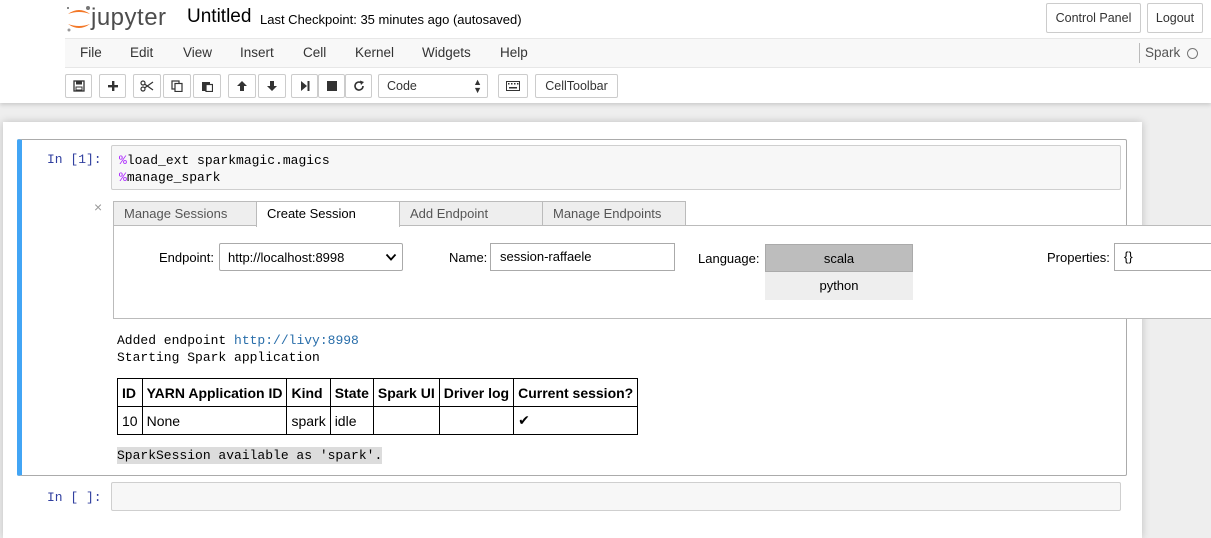  Describe the element at coordinates (1078, 257) in the screenshot. I see `properties-label: Properties:` at that location.